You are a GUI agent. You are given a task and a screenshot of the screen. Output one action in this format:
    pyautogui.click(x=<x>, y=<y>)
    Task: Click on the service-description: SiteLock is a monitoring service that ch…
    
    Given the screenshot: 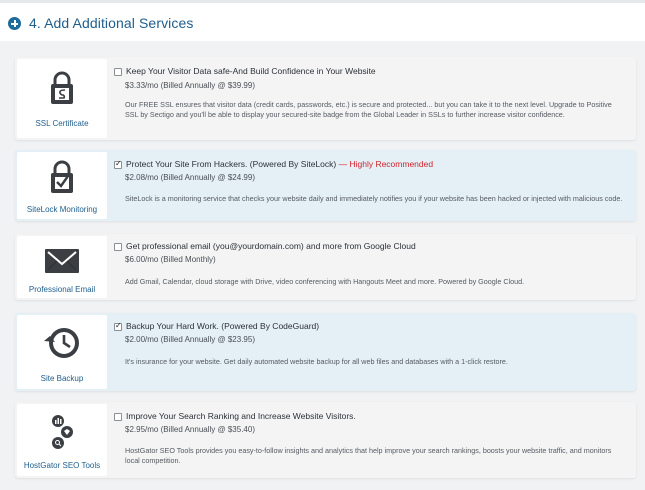 What is the action you would take?
    pyautogui.click(x=374, y=198)
    